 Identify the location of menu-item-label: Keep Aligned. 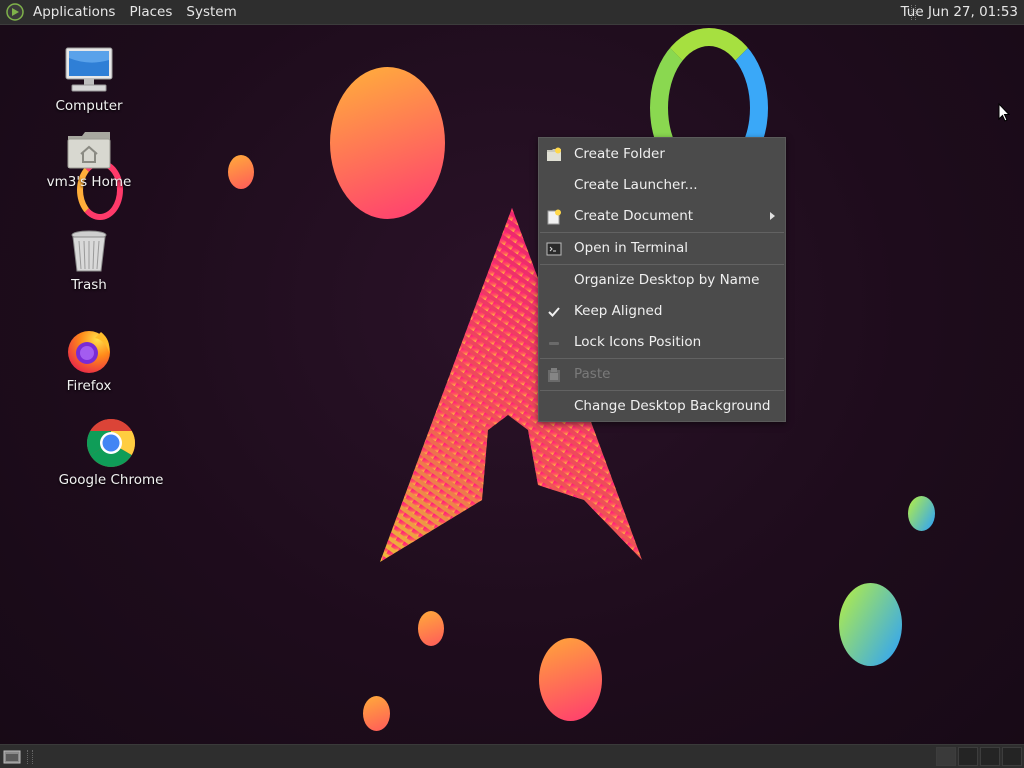
(618, 311).